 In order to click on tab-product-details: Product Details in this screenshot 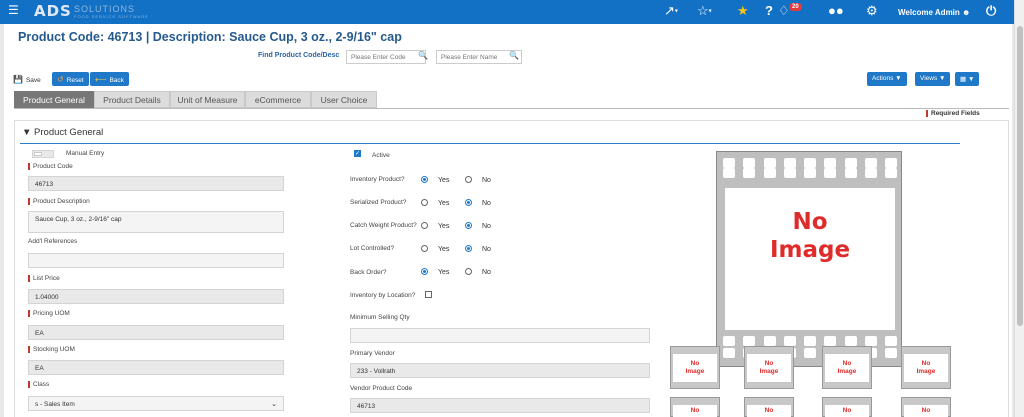, I will do `click(132, 99)`.